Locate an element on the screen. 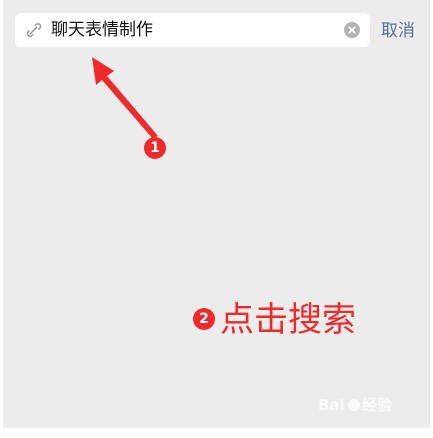 The width and height of the screenshot is (433, 438). step-2-annotation-text: 点击搜索 is located at coordinates (288, 320).